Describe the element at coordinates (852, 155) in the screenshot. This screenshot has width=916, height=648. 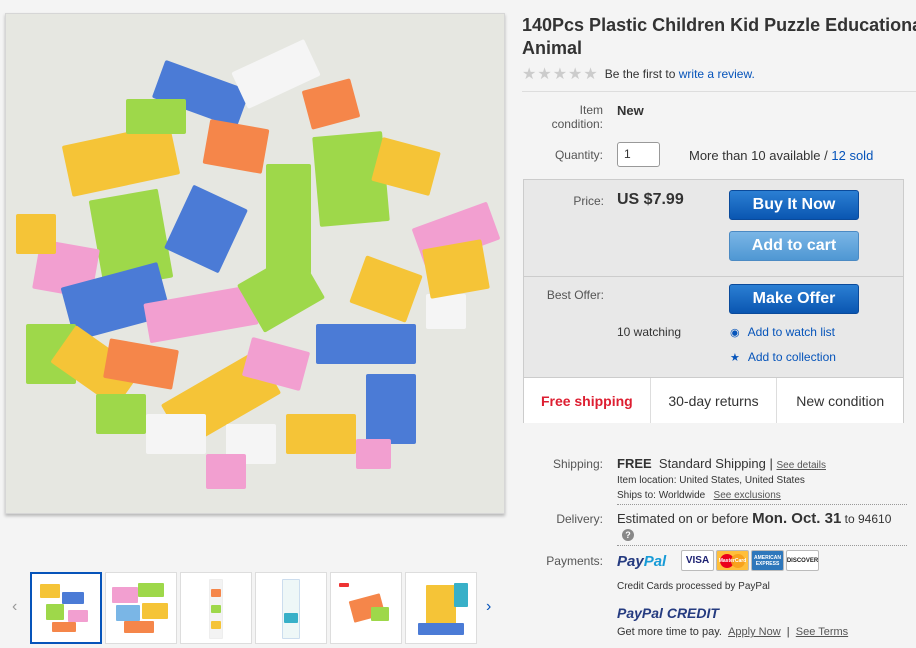
I see `sold-link: 12 sold` at that location.